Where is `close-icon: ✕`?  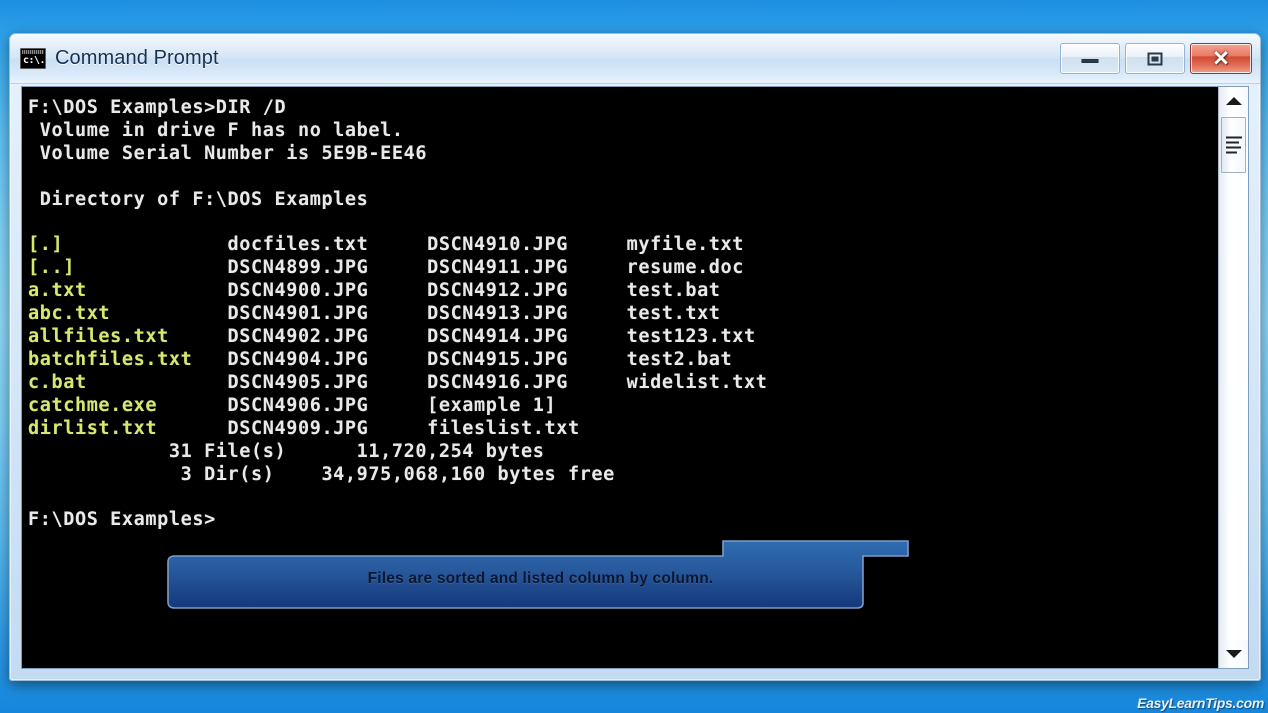
close-icon: ✕ is located at coordinates (1221, 58).